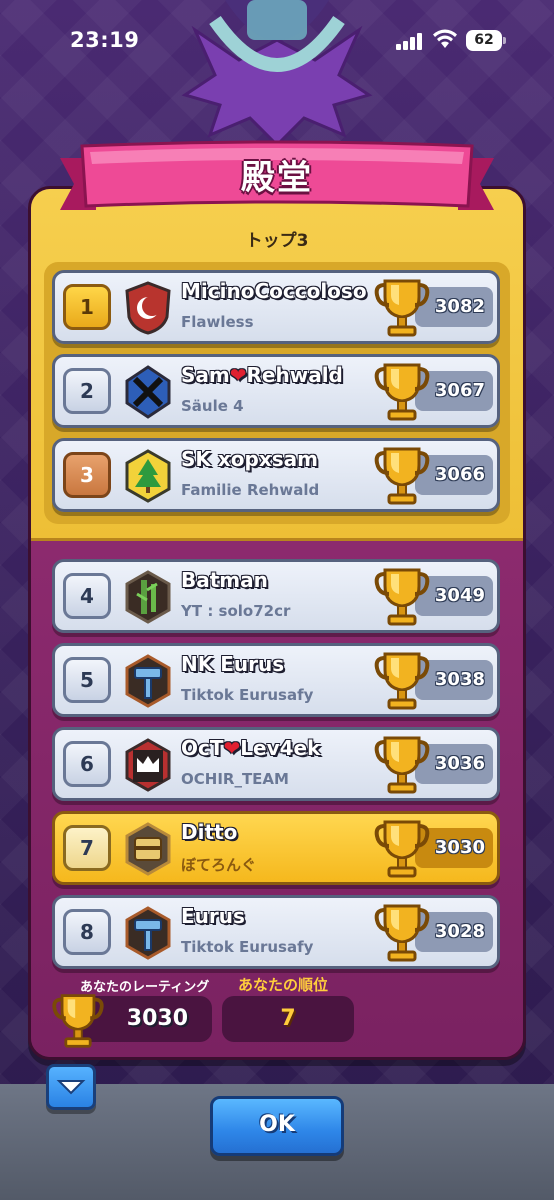 The image size is (554, 1200). Describe the element at coordinates (276, 932) in the screenshot. I see `leaderboard-row: 8 Eurus Tiktok Eurusafy 3028` at that location.